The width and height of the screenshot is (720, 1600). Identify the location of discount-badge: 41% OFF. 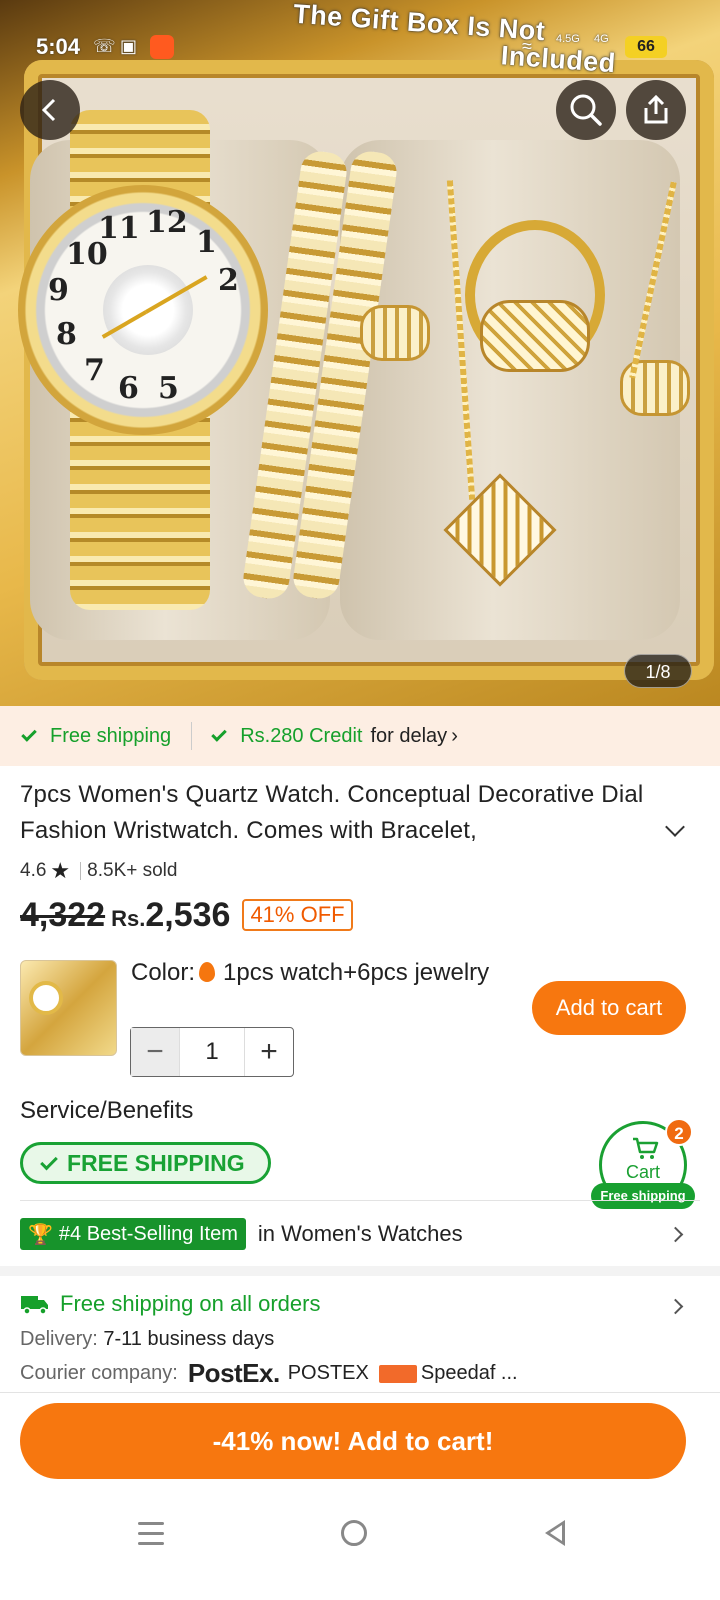
(297, 915).